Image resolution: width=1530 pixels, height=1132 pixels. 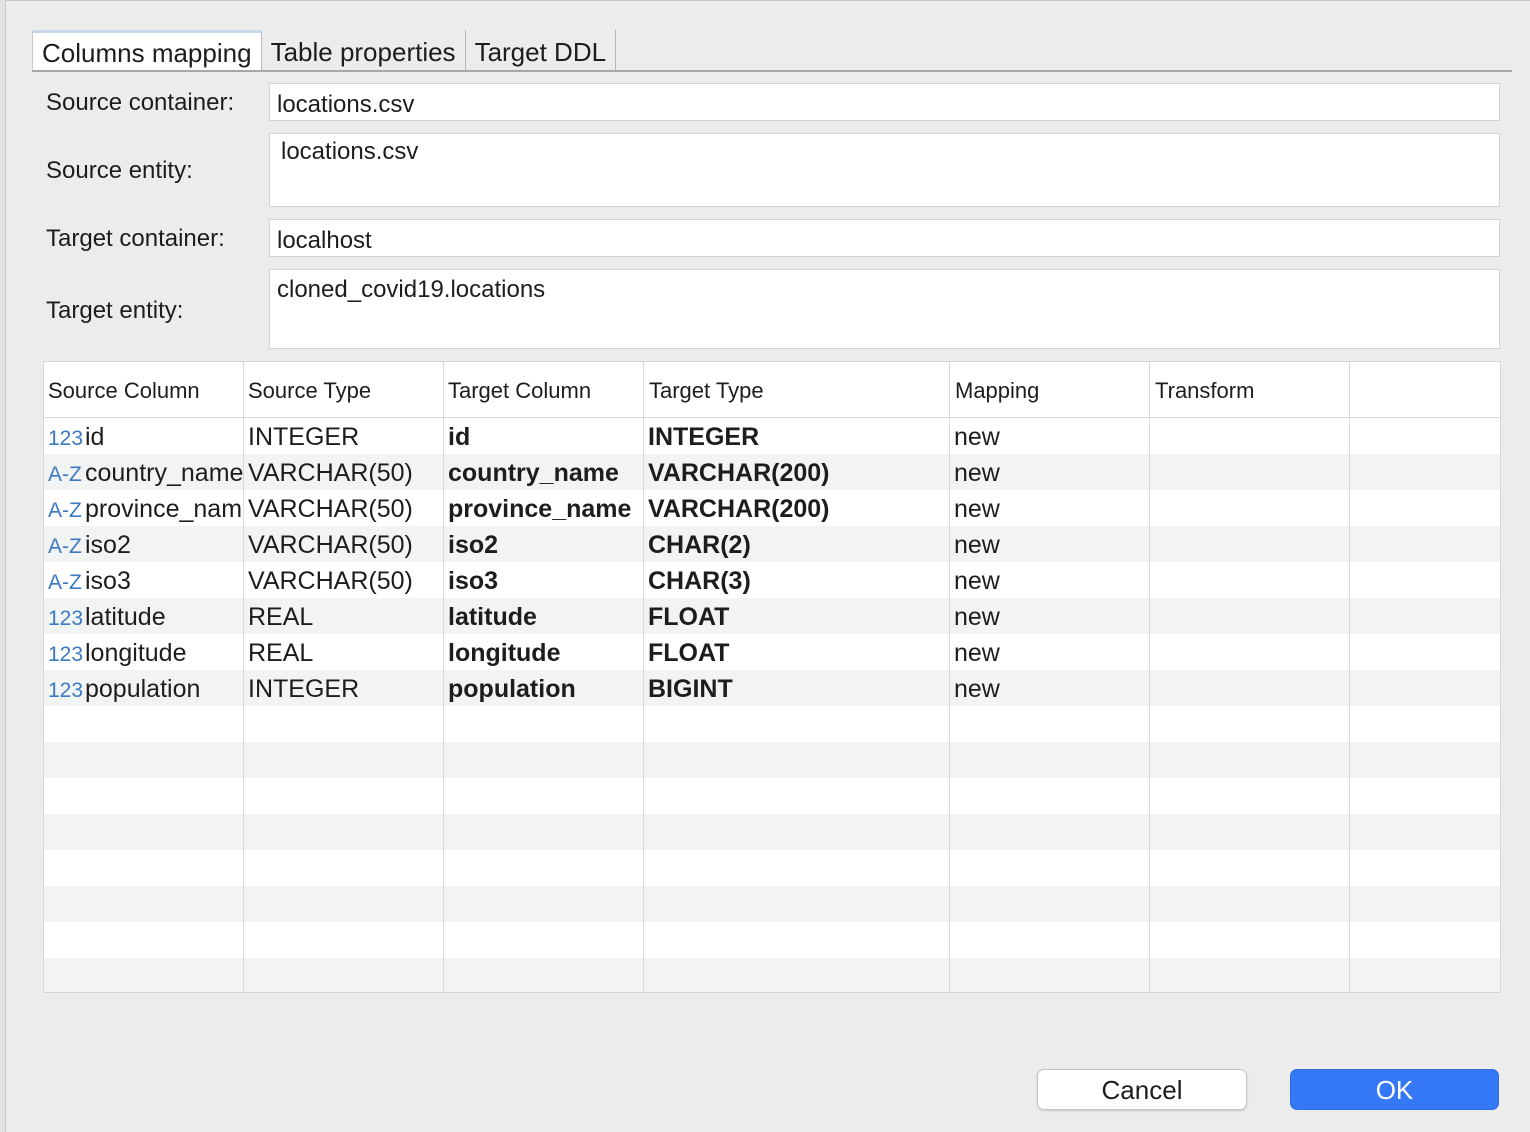 What do you see at coordinates (1394, 1089) in the screenshot?
I see `ok-button: OK` at bounding box center [1394, 1089].